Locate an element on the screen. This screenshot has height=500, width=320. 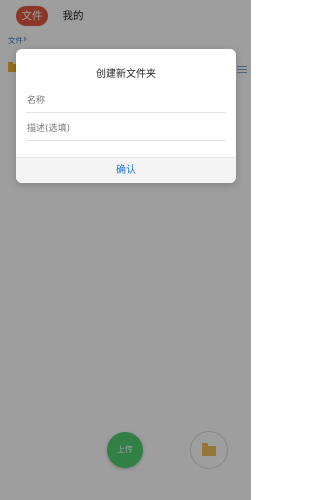
dialog-footer: 确认 is located at coordinates (126, 170).